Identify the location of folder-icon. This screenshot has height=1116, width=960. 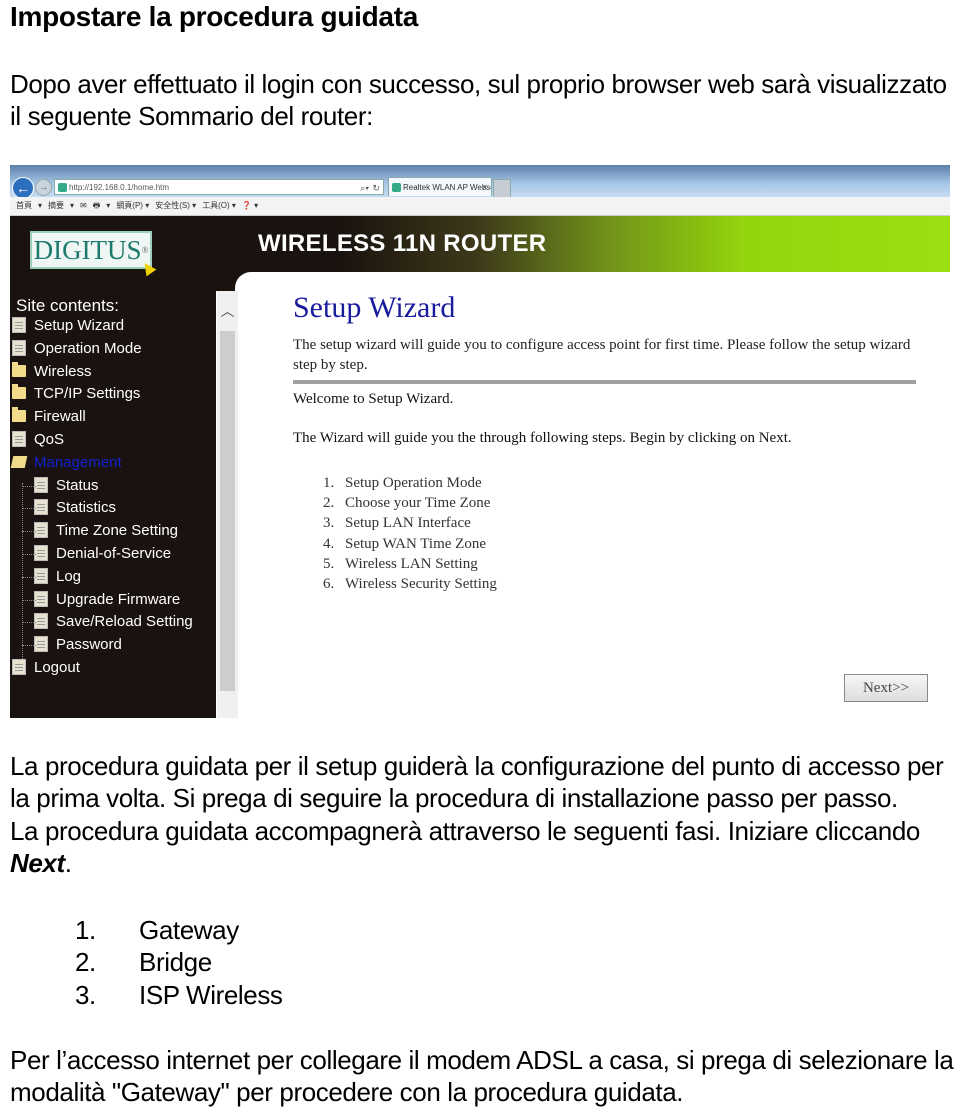
(19, 414).